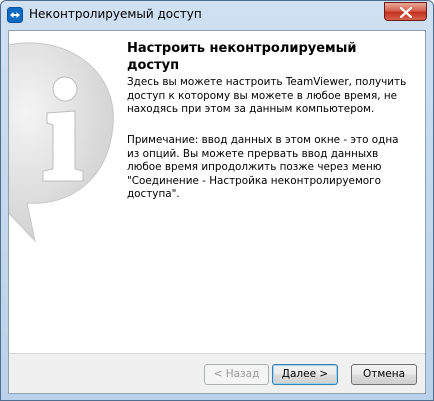 The image size is (434, 401). What do you see at coordinates (236, 374) in the screenshot?
I see `back-button: < Назад` at bounding box center [236, 374].